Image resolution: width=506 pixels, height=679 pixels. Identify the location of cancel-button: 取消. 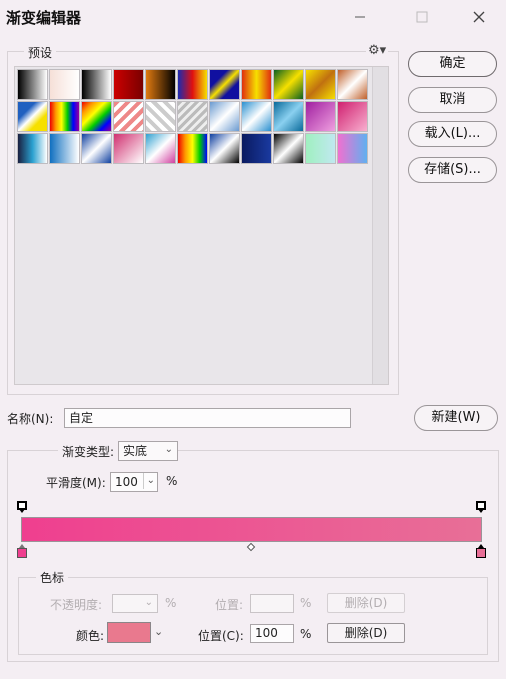
(452, 100).